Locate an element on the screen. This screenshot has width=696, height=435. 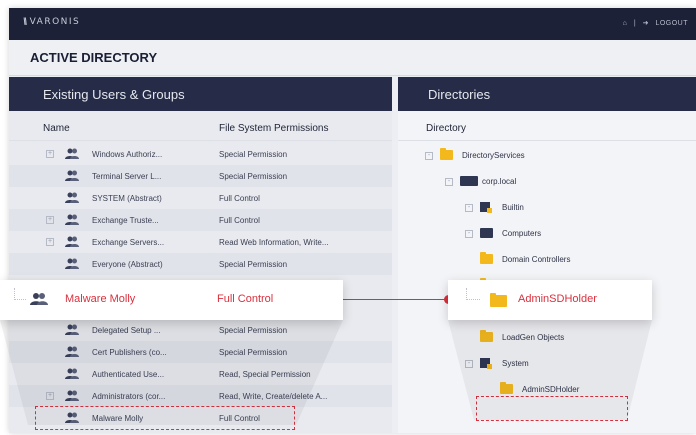
varonis-logo: \\ VARONIS is located at coordinates (51, 22).